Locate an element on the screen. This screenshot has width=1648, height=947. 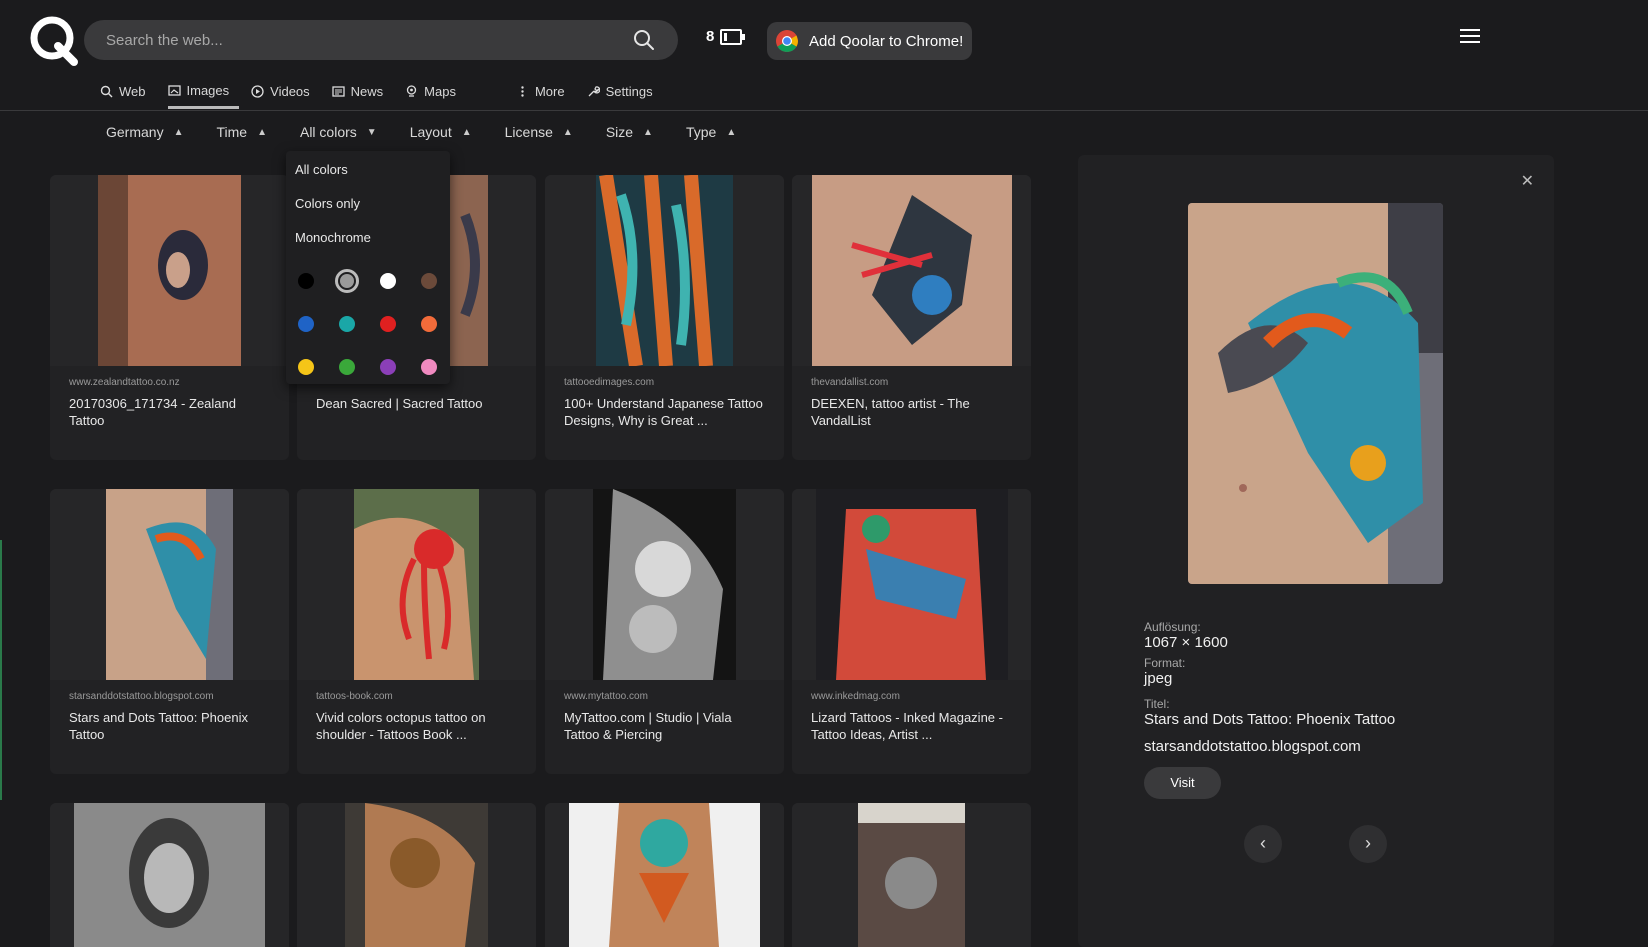
filter-region: Germany ▲ is located at coordinates (144, 132).